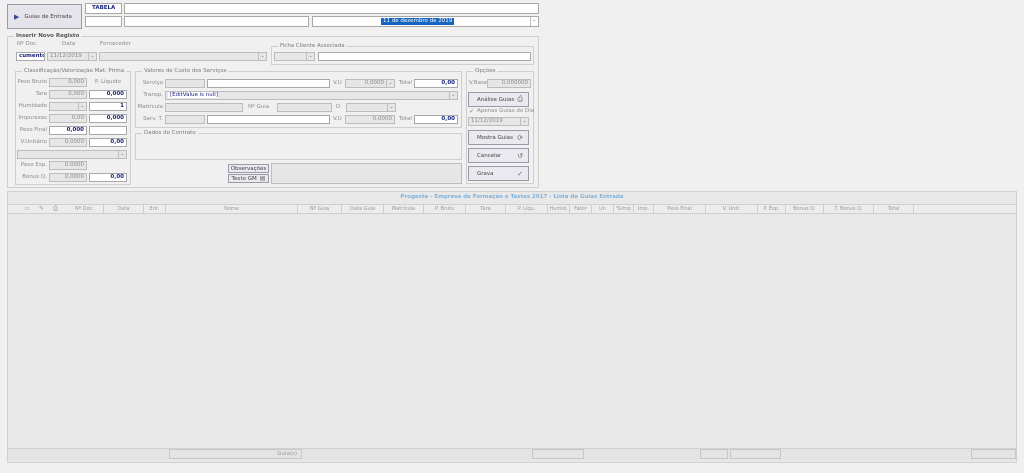  I want to click on bonus-input: 0,0000, so click(68, 177).